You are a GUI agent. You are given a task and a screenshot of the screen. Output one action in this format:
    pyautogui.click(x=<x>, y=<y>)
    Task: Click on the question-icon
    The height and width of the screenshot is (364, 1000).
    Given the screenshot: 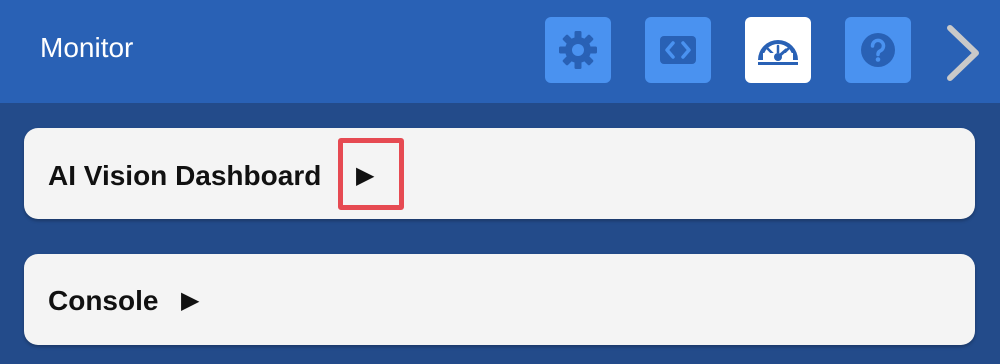 What is the action you would take?
    pyautogui.click(x=878, y=50)
    